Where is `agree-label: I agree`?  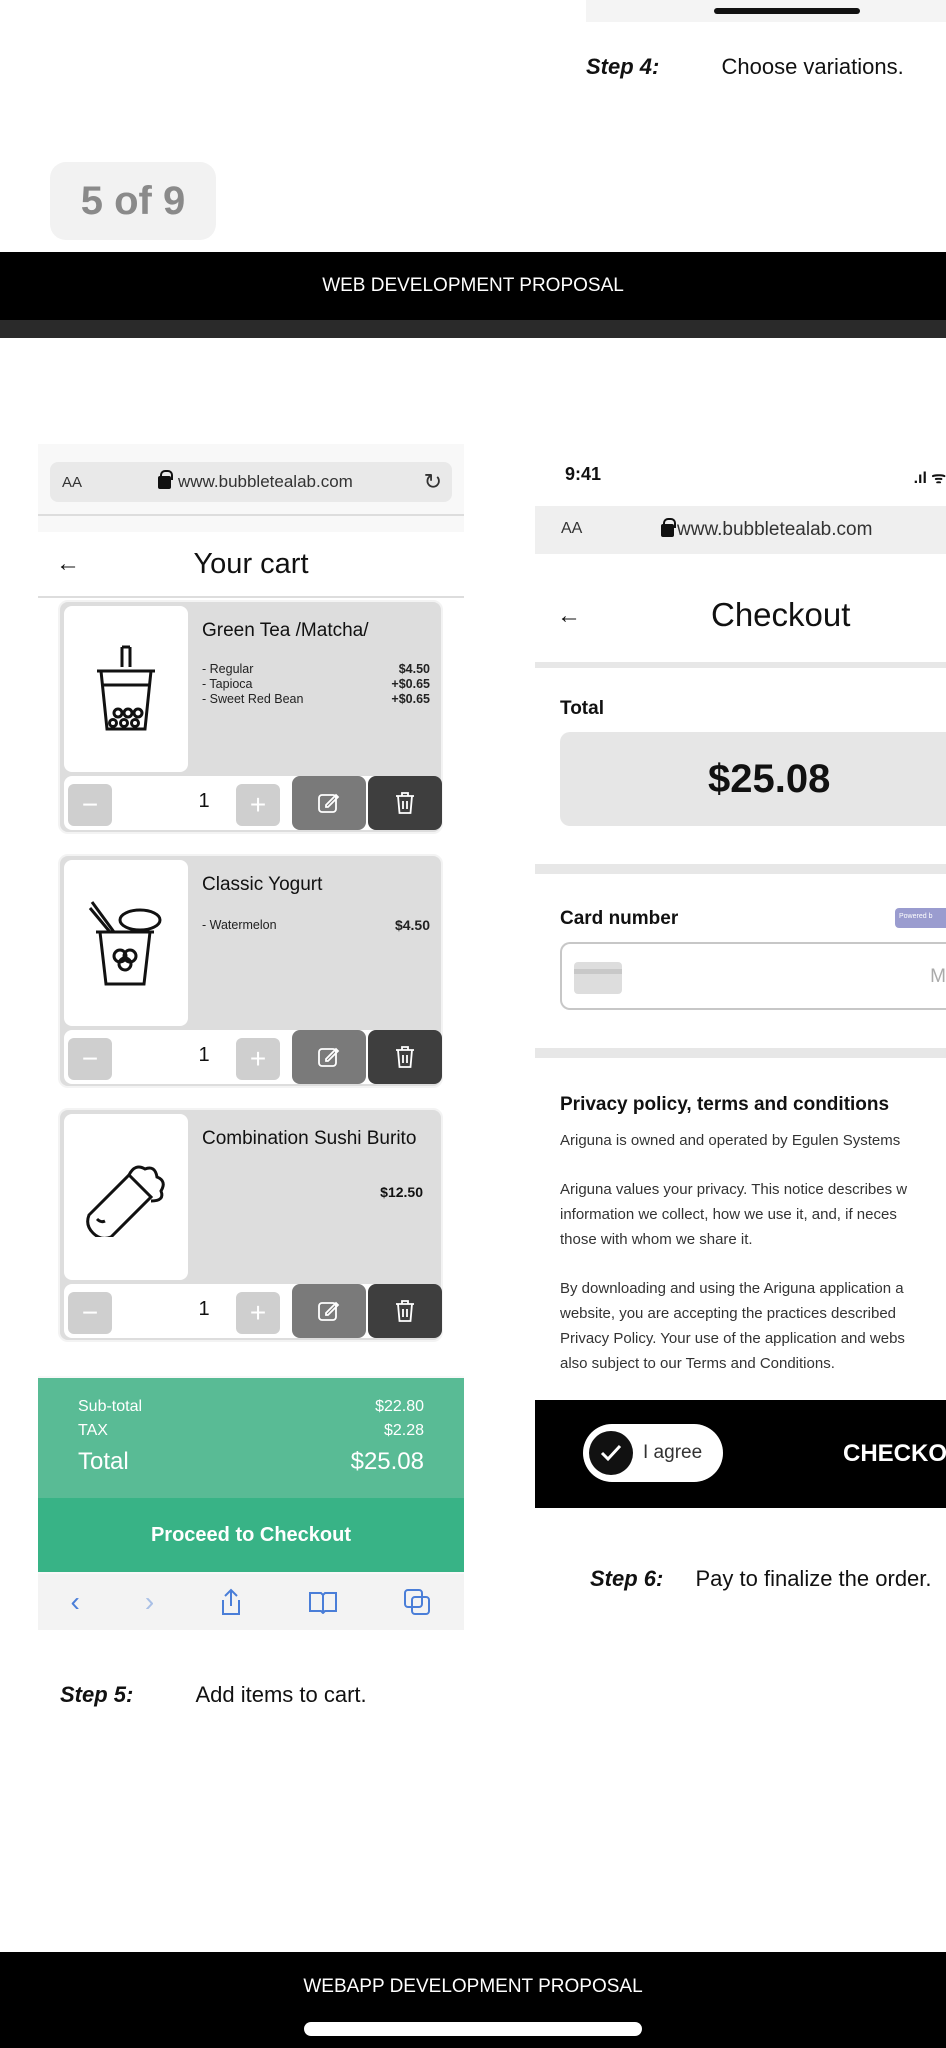
agree-label: I agree is located at coordinates (673, 1452).